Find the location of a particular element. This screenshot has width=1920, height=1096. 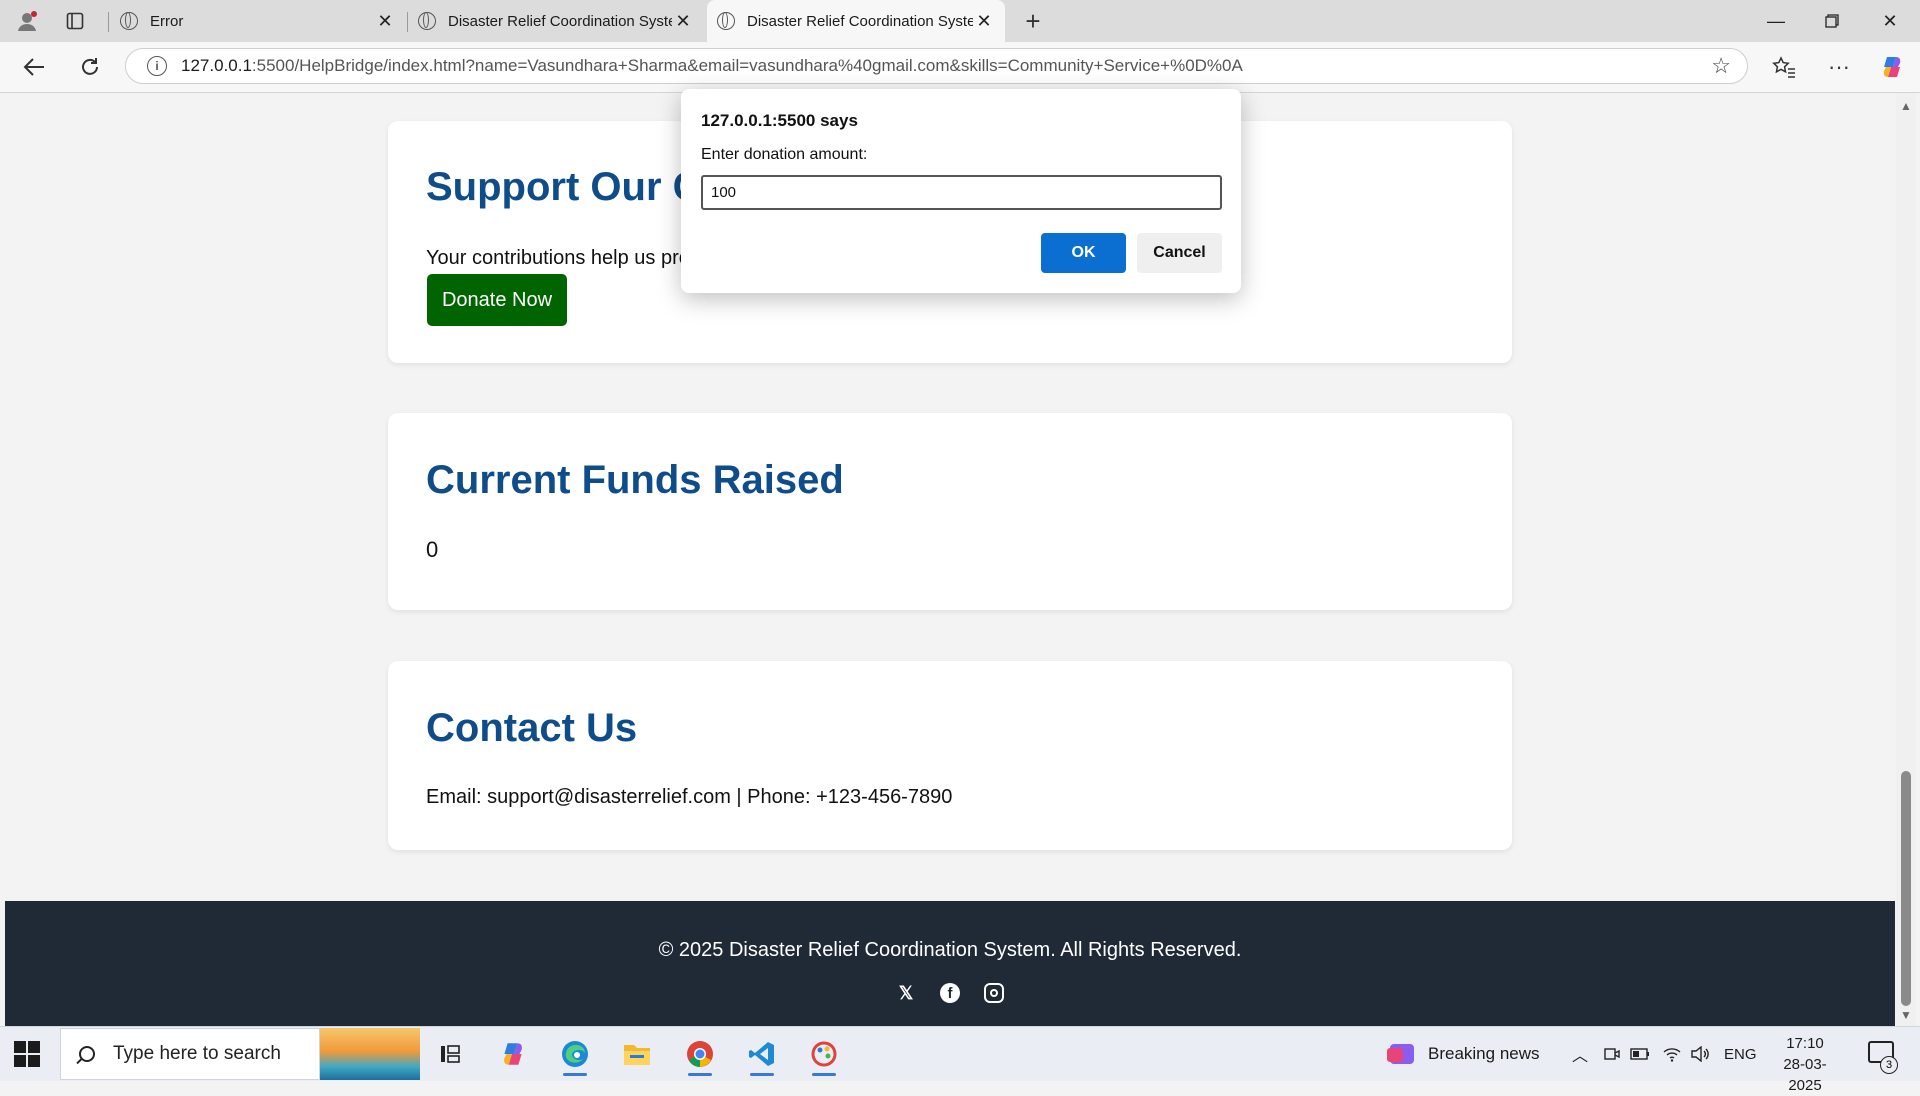

ok-button: OK is located at coordinates (1083, 253).